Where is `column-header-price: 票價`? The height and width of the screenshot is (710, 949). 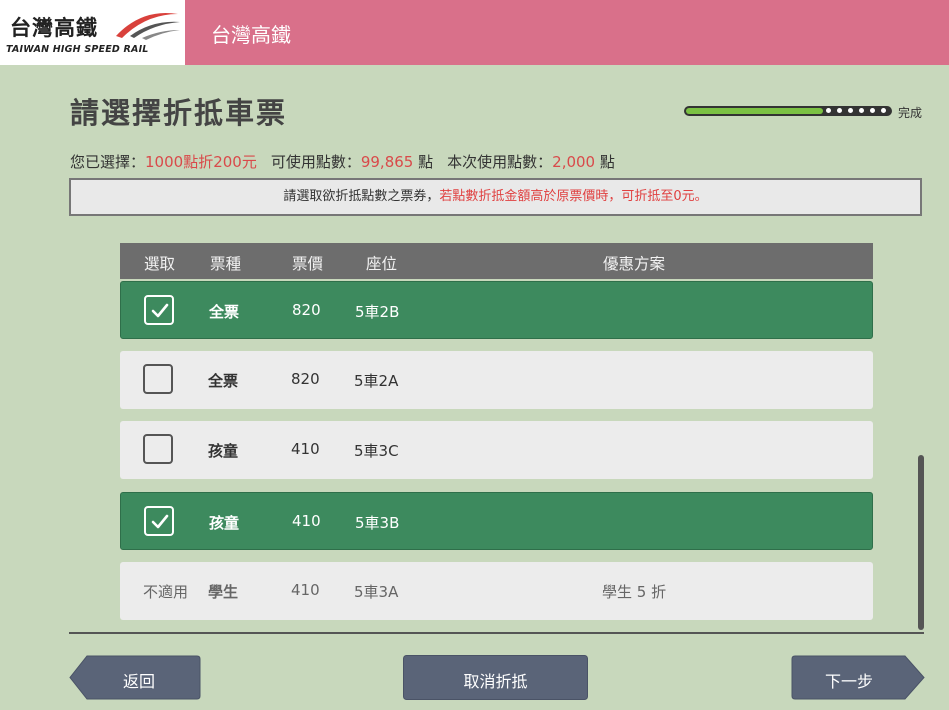 column-header-price: 票價 is located at coordinates (308, 264).